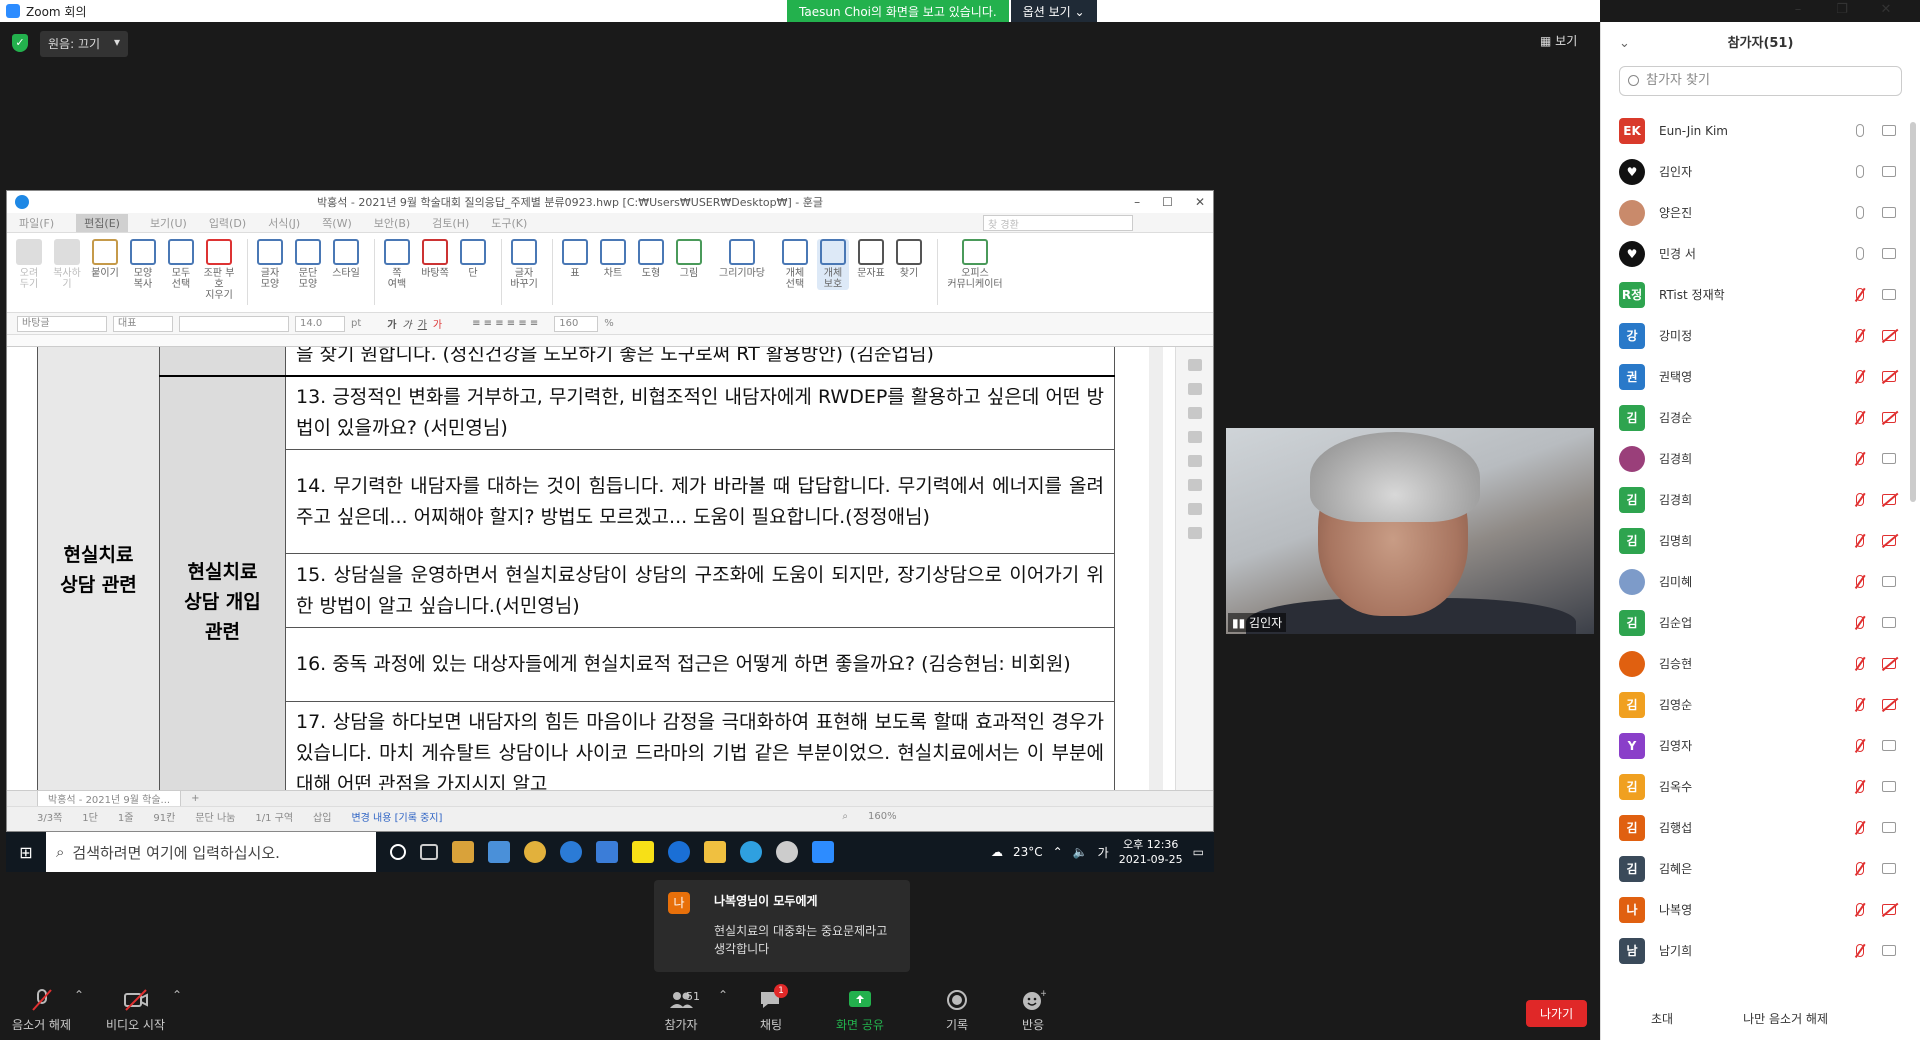 The image size is (1920, 1040). Describe the element at coordinates (1753, 130) in the screenshot. I see `participant-row: EK Eun-Jin Kim` at that location.